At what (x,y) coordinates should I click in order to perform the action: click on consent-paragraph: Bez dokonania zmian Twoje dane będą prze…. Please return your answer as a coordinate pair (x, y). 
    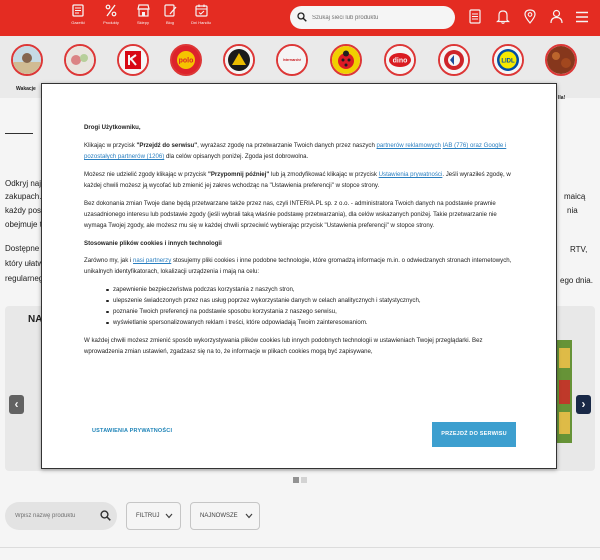
    Looking at the image, I should click on (290, 214).